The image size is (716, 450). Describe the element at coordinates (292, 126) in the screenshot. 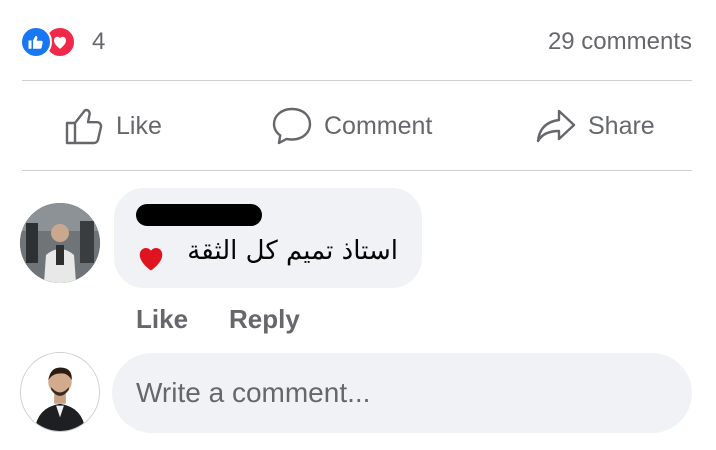

I see `comment-icon` at that location.